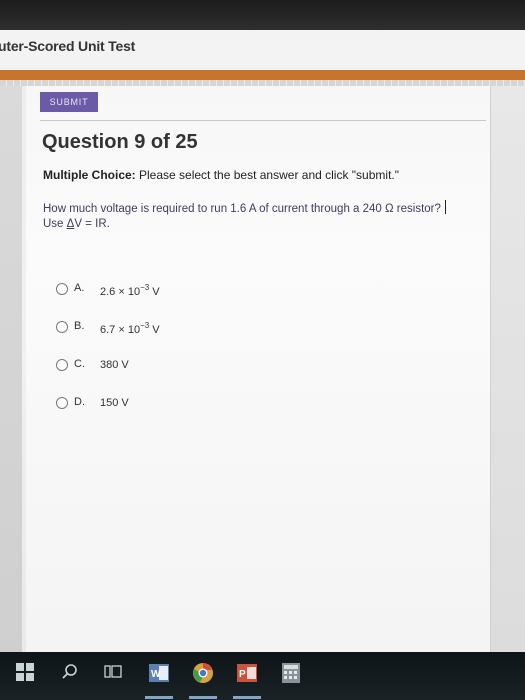  Describe the element at coordinates (262, 75) in the screenshot. I see `header-banner` at that location.